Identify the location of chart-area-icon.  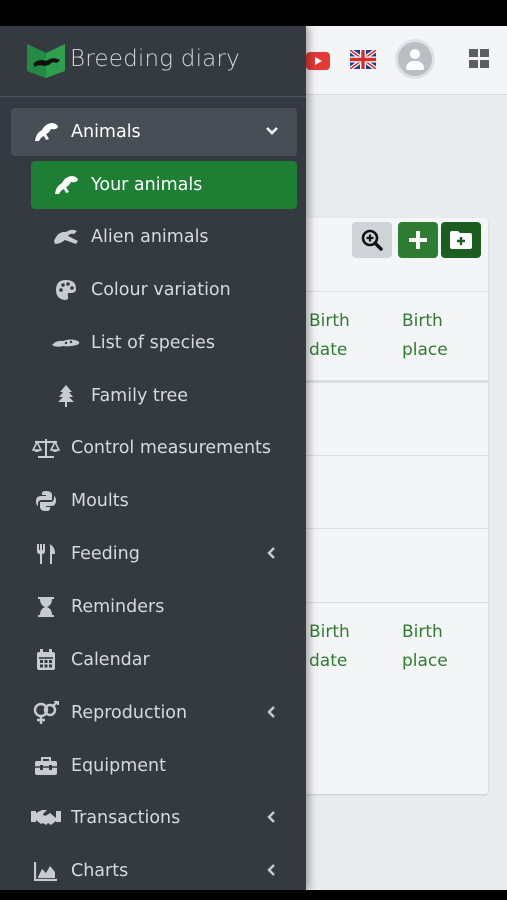
(45, 871).